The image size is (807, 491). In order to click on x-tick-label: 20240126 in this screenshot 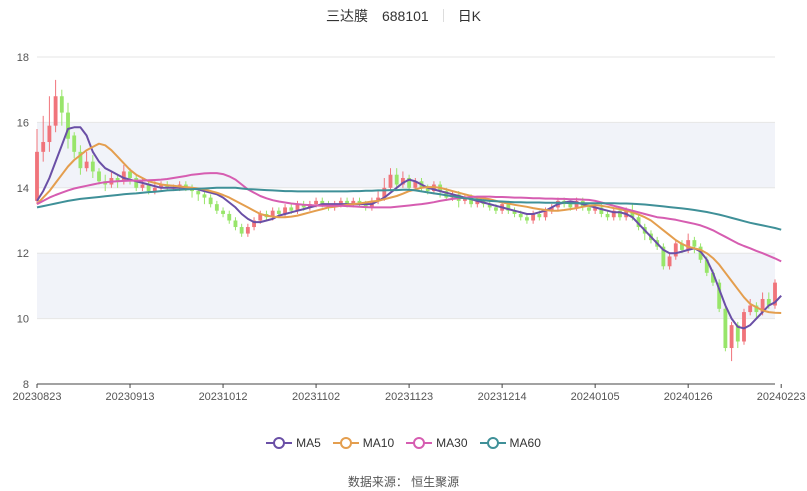, I will do `click(688, 397)`.